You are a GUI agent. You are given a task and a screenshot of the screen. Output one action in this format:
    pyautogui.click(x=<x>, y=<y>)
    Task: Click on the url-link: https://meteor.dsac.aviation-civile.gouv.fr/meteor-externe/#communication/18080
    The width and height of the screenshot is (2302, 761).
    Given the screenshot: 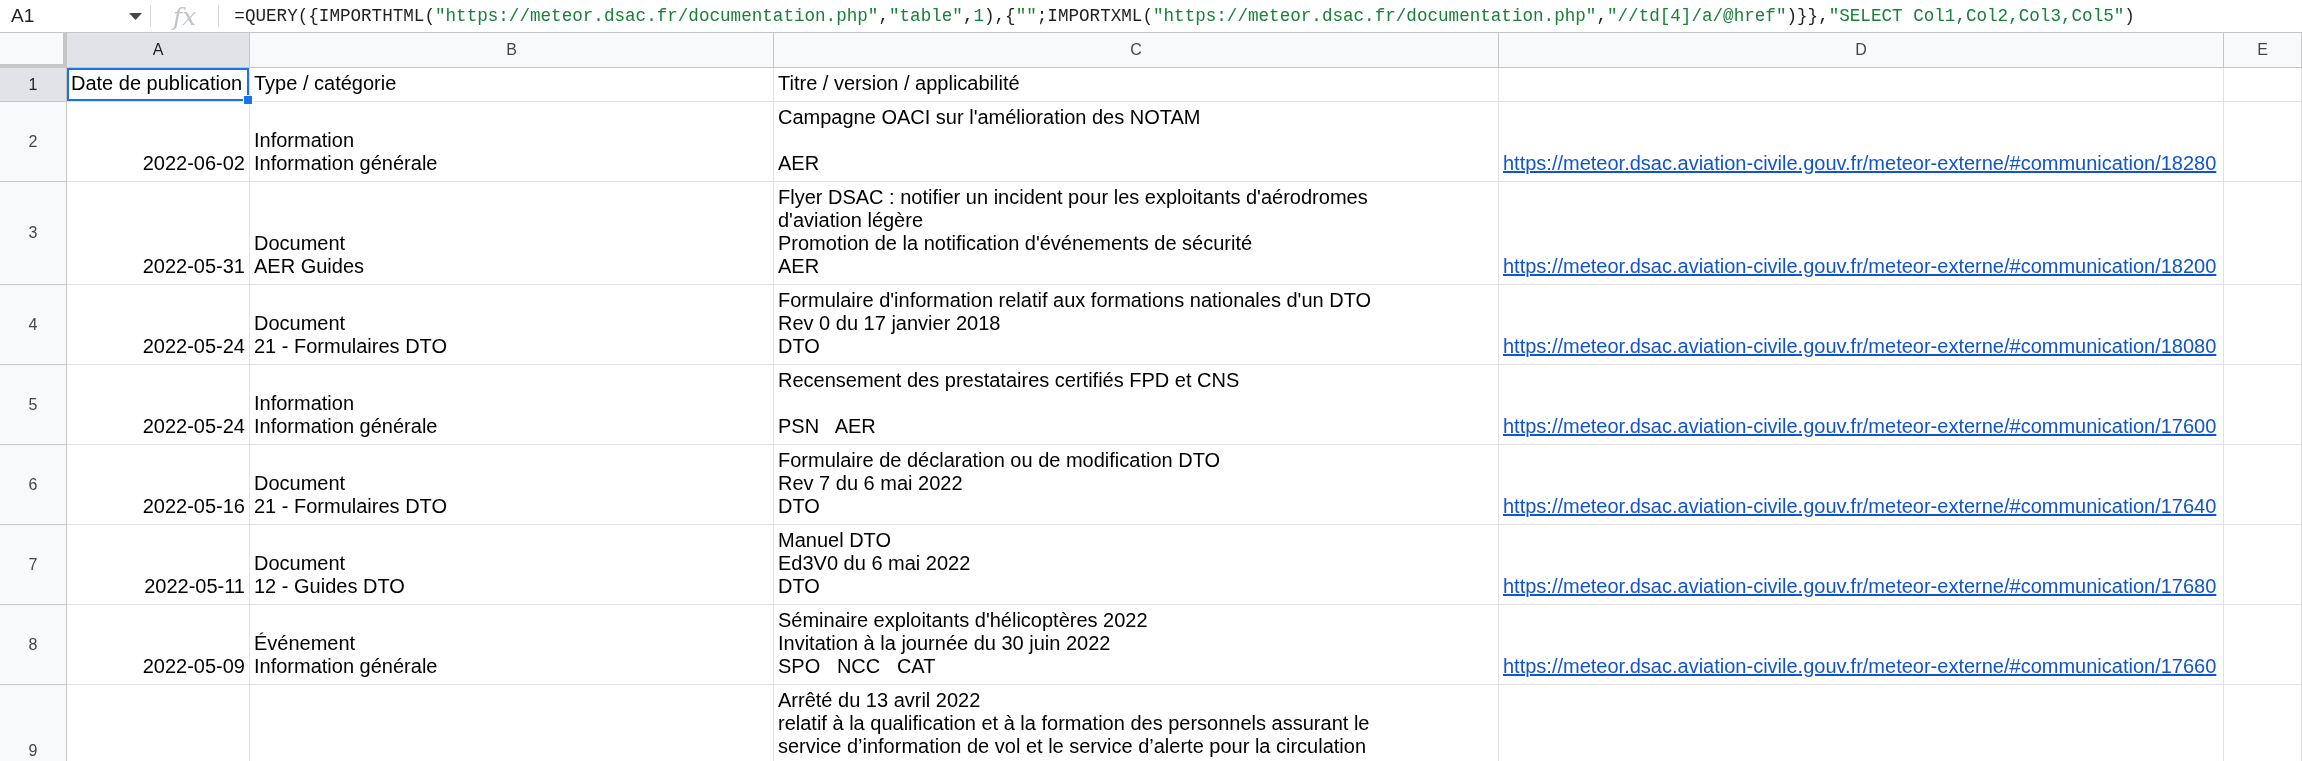 What is the action you would take?
    pyautogui.click(x=1860, y=346)
    